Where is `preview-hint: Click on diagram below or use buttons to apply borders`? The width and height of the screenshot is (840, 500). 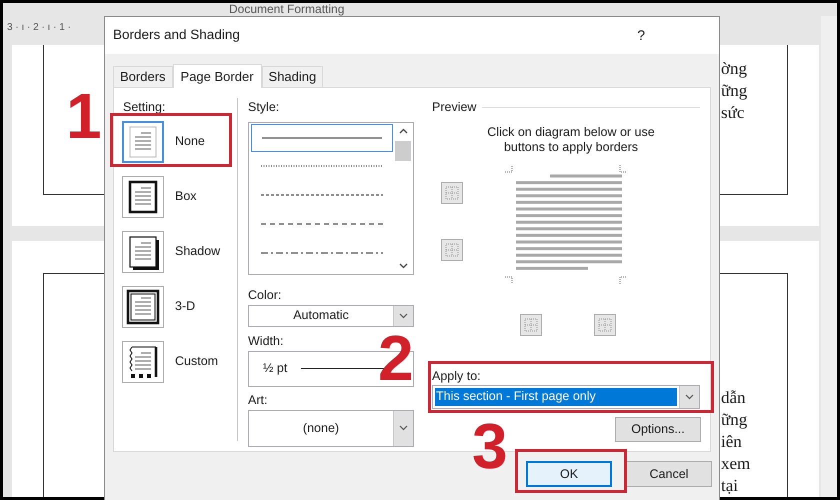
preview-hint: Click on diagram below or use buttons to apply borders is located at coordinates (571, 139).